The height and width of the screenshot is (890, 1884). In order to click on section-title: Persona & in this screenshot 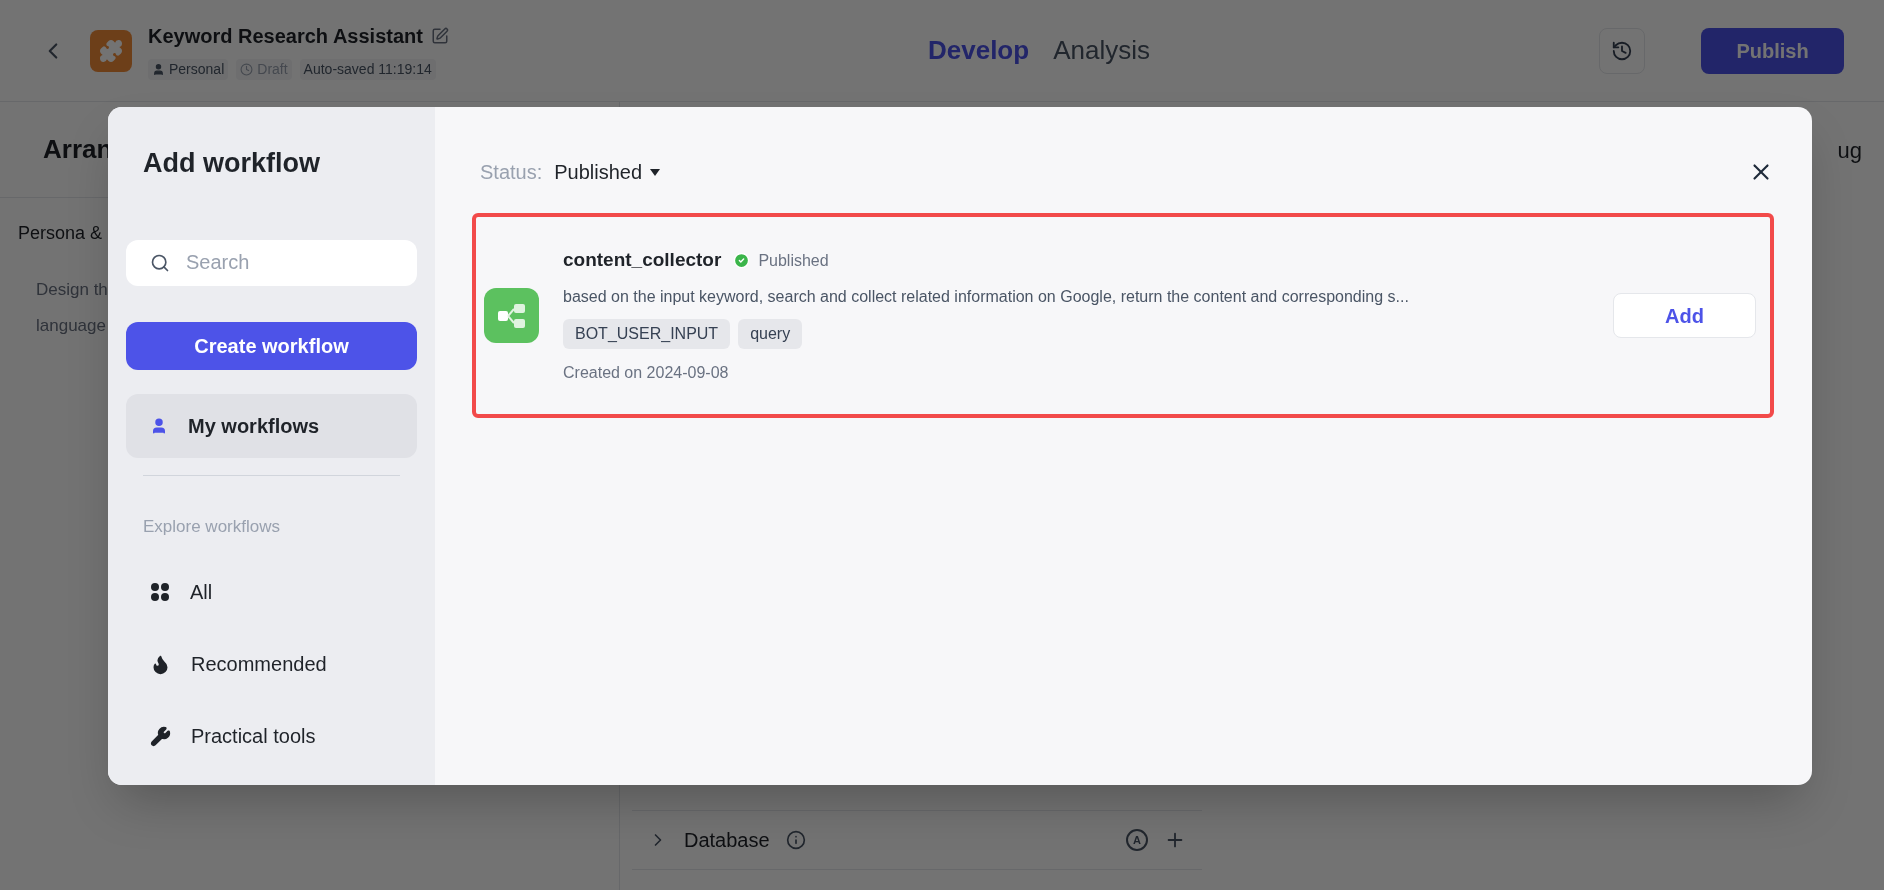, I will do `click(60, 233)`.